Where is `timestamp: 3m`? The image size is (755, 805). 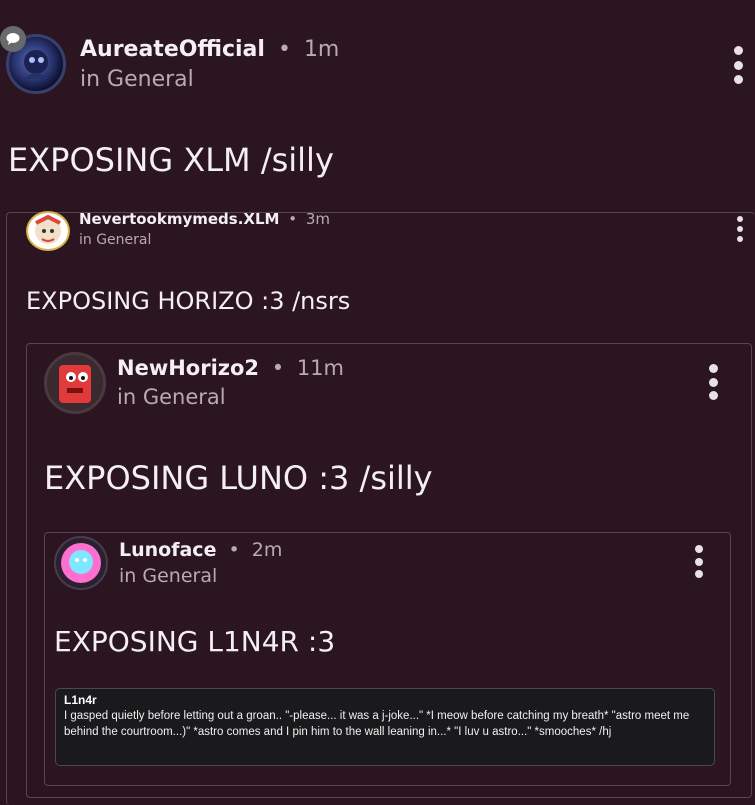
timestamp: 3m is located at coordinates (318, 219).